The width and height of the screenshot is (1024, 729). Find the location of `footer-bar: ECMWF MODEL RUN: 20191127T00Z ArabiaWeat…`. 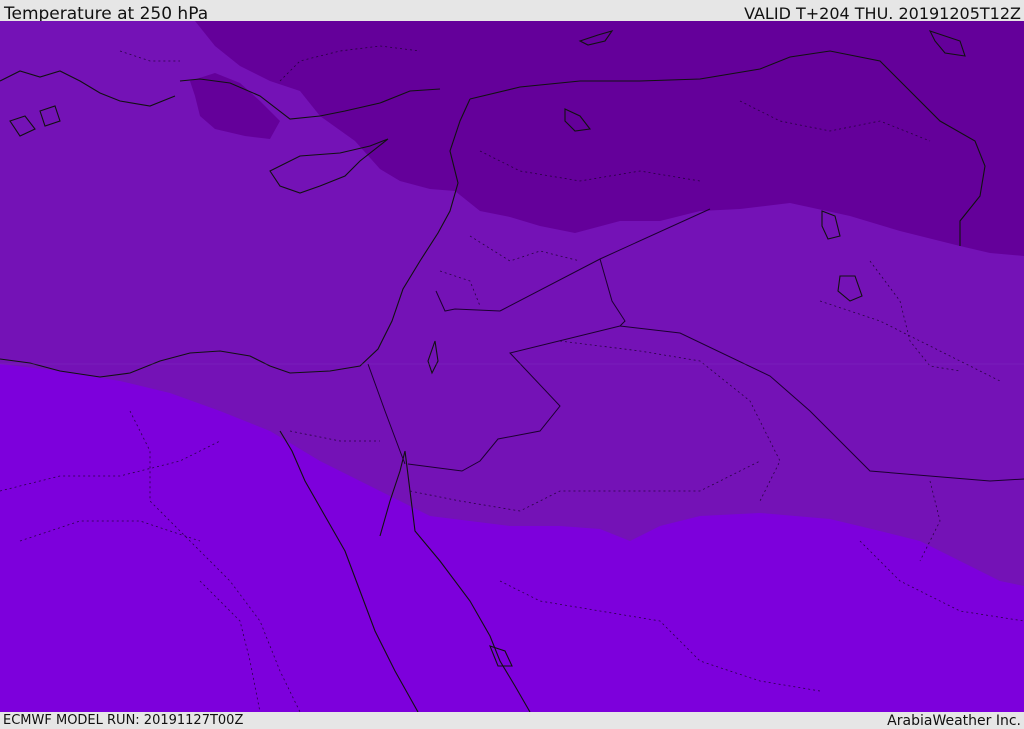

footer-bar: ECMWF MODEL RUN: 20191127T00Z ArabiaWeat… is located at coordinates (512, 720).